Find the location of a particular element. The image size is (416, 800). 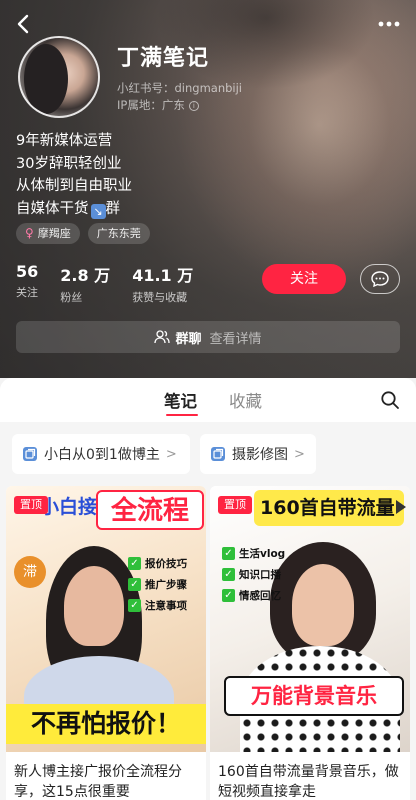

stat-followers: 2.8 万 粉丝 is located at coordinates (85, 283).